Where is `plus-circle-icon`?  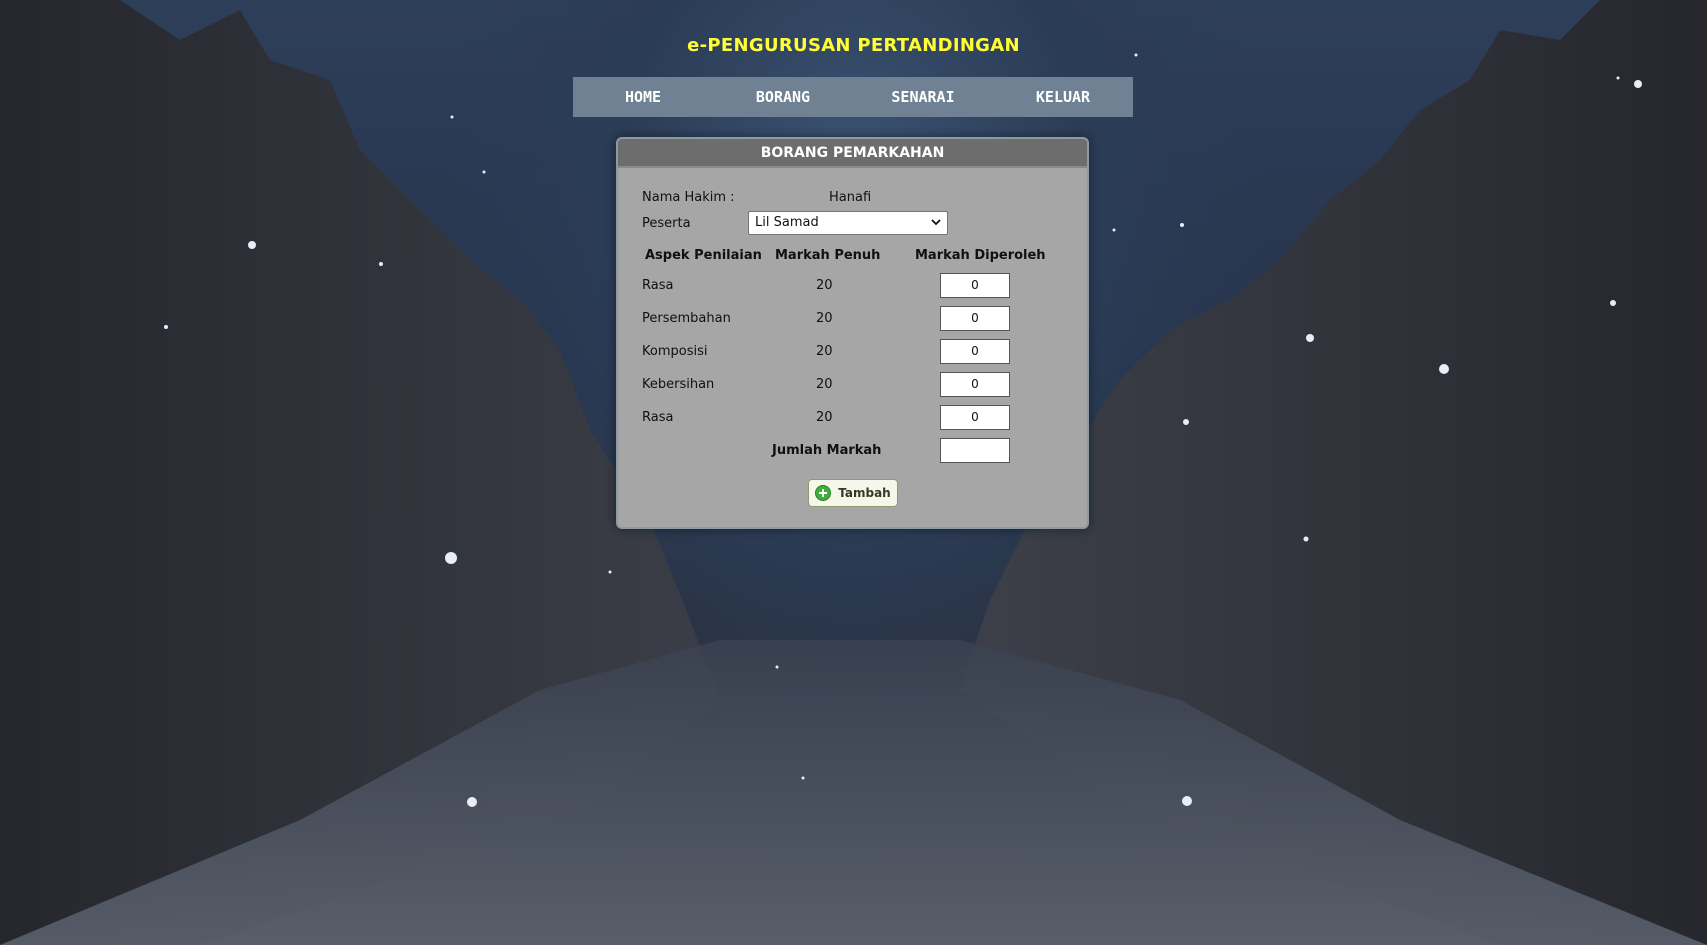 plus-circle-icon is located at coordinates (823, 493).